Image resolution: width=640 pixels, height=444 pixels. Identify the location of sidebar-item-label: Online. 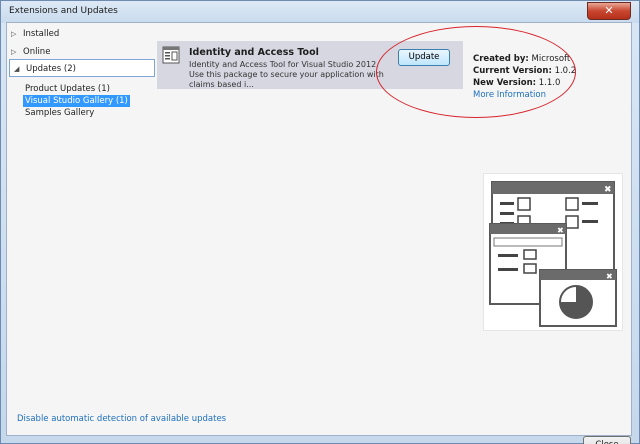
(37, 52).